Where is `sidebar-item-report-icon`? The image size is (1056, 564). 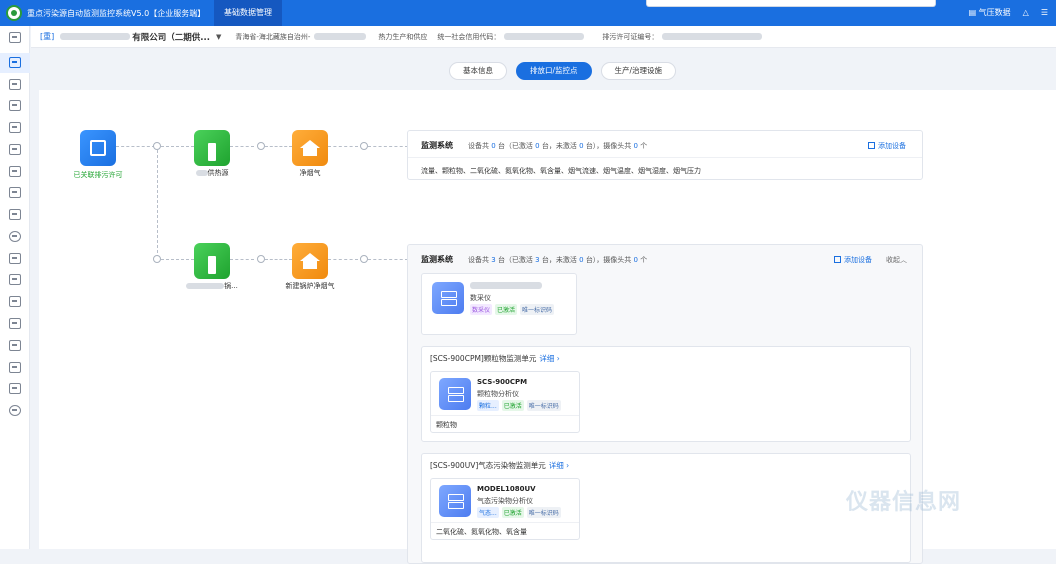
sidebar-item-report-icon is located at coordinates (15, 105).